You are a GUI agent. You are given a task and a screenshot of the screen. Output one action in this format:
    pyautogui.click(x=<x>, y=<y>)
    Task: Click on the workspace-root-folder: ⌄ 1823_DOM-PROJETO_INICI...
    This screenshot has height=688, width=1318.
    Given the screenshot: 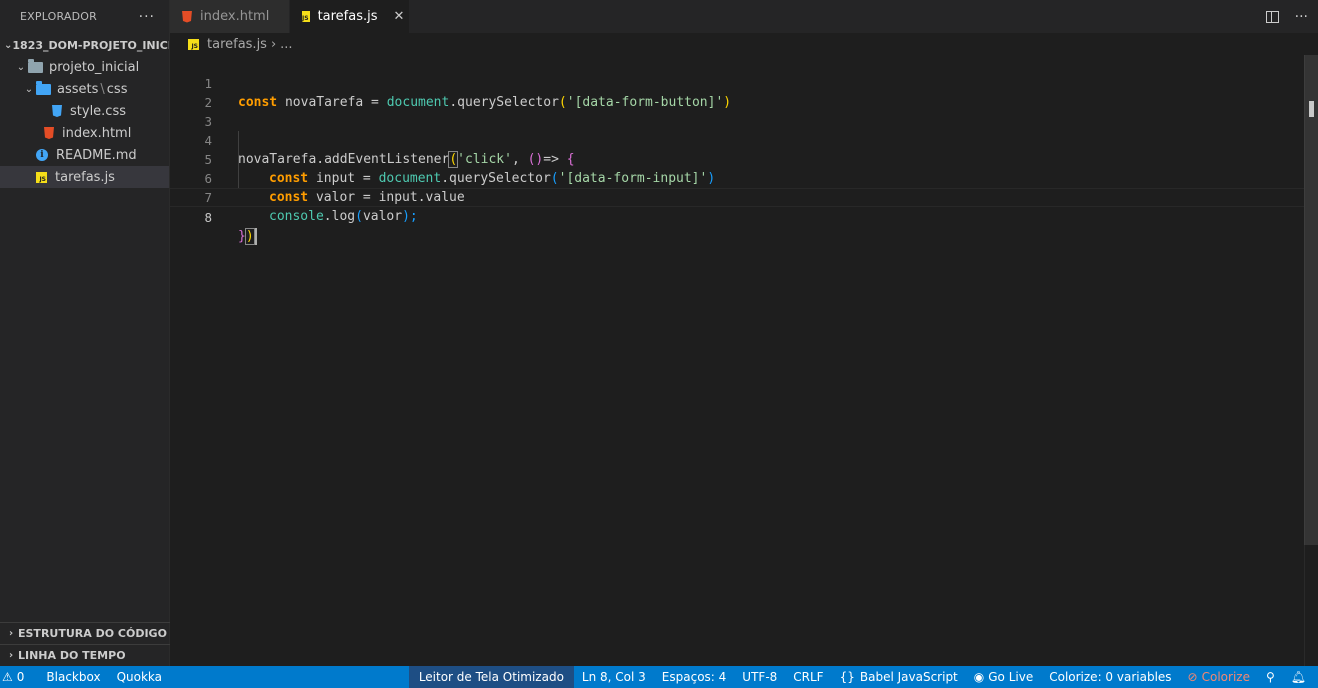 What is the action you would take?
    pyautogui.click(x=84, y=45)
    